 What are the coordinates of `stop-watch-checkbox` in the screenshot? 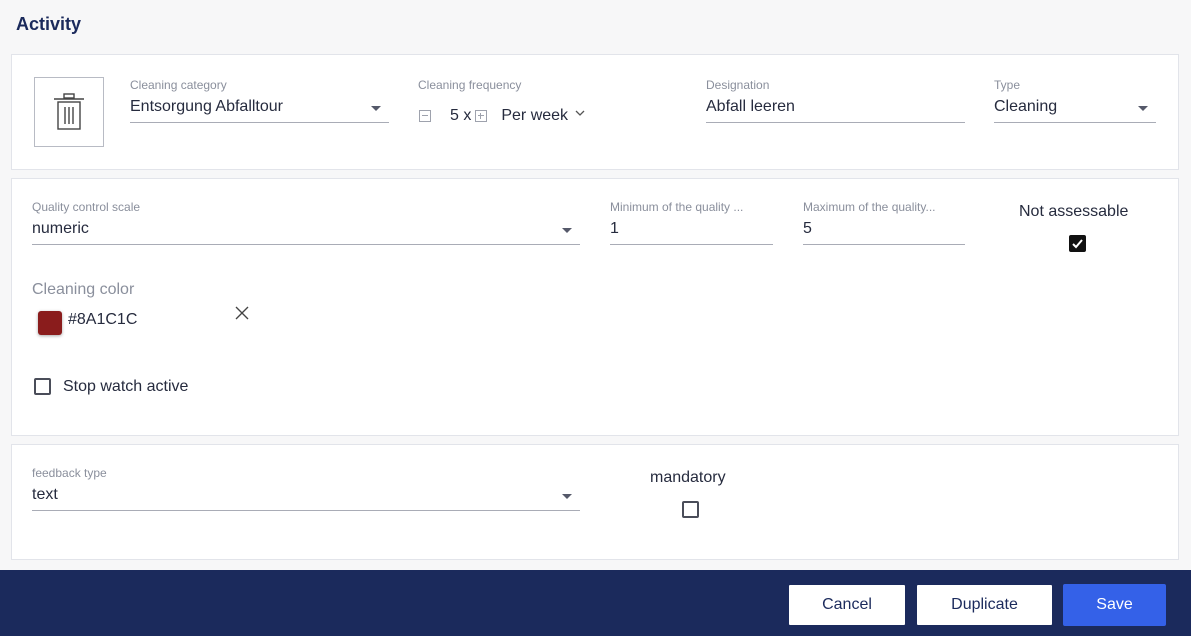 It's located at (42, 386).